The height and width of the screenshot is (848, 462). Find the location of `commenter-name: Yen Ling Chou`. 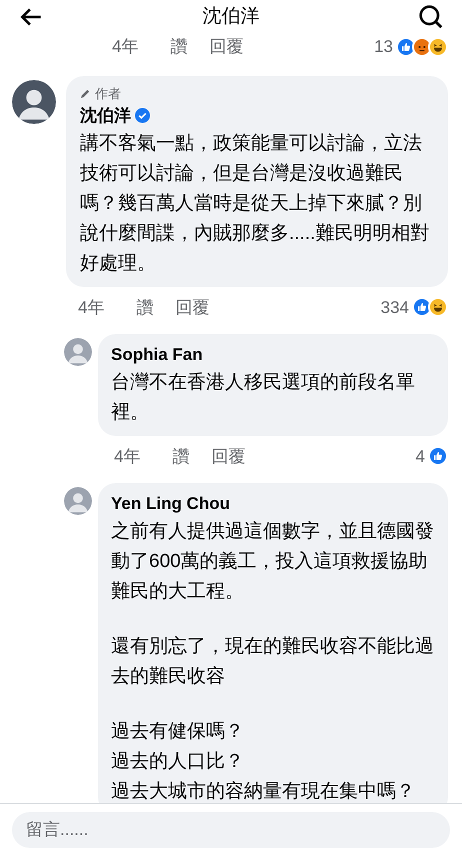

commenter-name: Yen Ling Chou is located at coordinates (170, 503).